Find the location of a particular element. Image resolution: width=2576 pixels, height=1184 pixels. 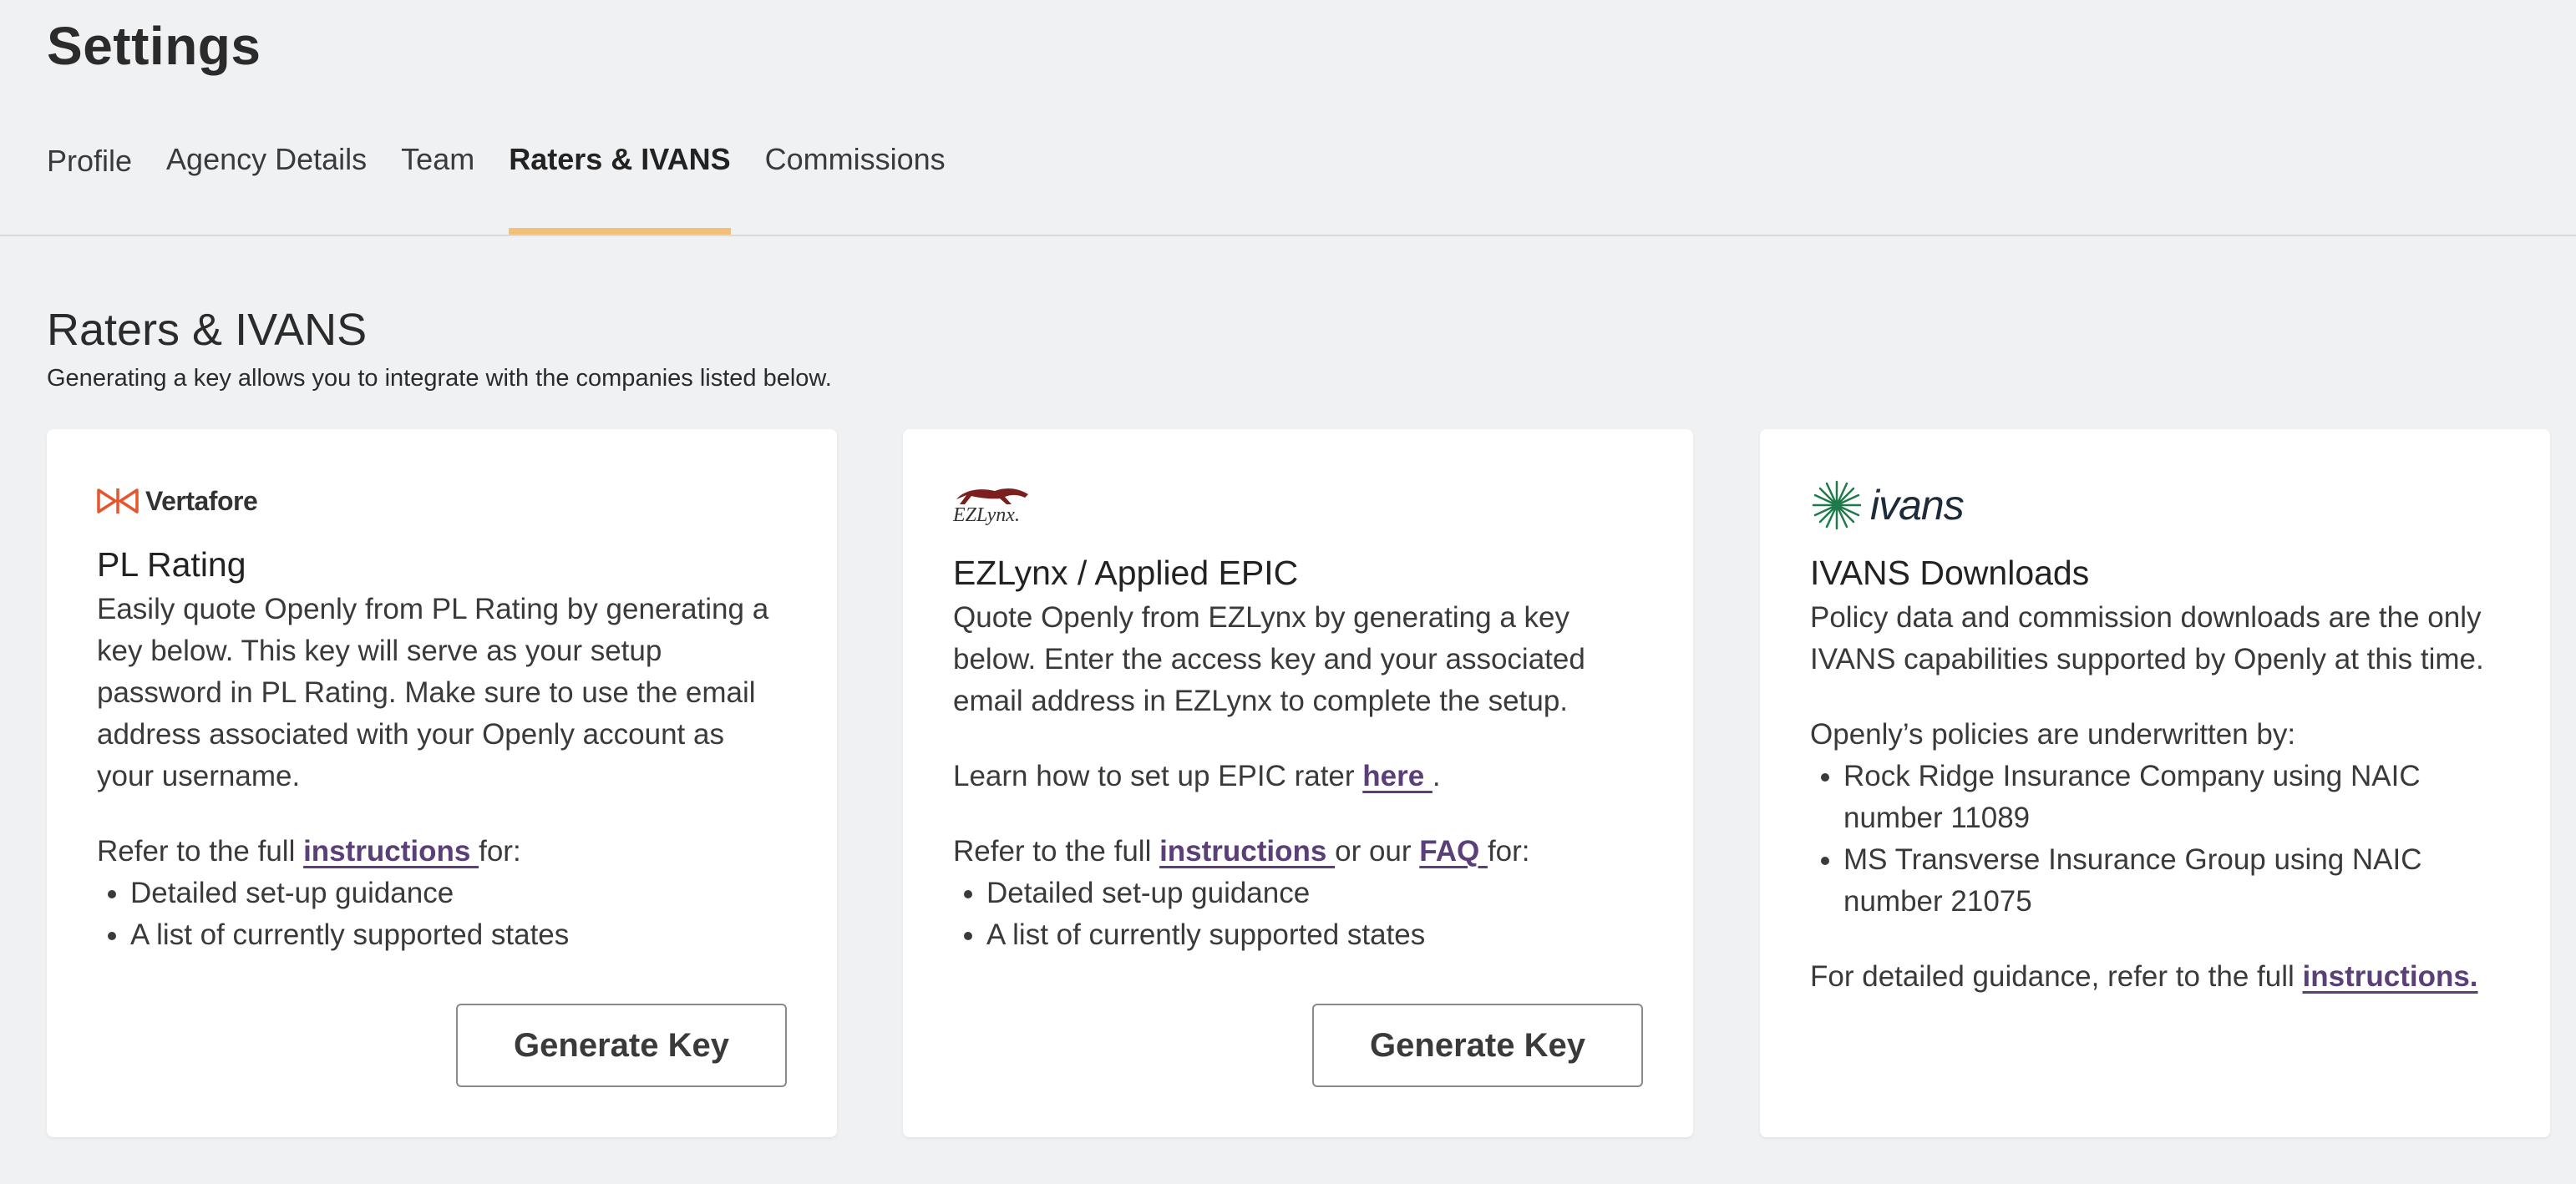

card-title: EZLynx / Applied EPIC is located at coordinates (1126, 573).